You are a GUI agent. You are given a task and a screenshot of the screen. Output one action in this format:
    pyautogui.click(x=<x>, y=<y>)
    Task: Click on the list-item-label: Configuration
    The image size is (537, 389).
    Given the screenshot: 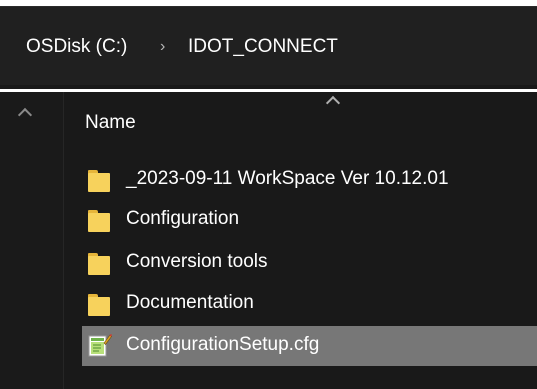 What is the action you would take?
    pyautogui.click(x=183, y=218)
    